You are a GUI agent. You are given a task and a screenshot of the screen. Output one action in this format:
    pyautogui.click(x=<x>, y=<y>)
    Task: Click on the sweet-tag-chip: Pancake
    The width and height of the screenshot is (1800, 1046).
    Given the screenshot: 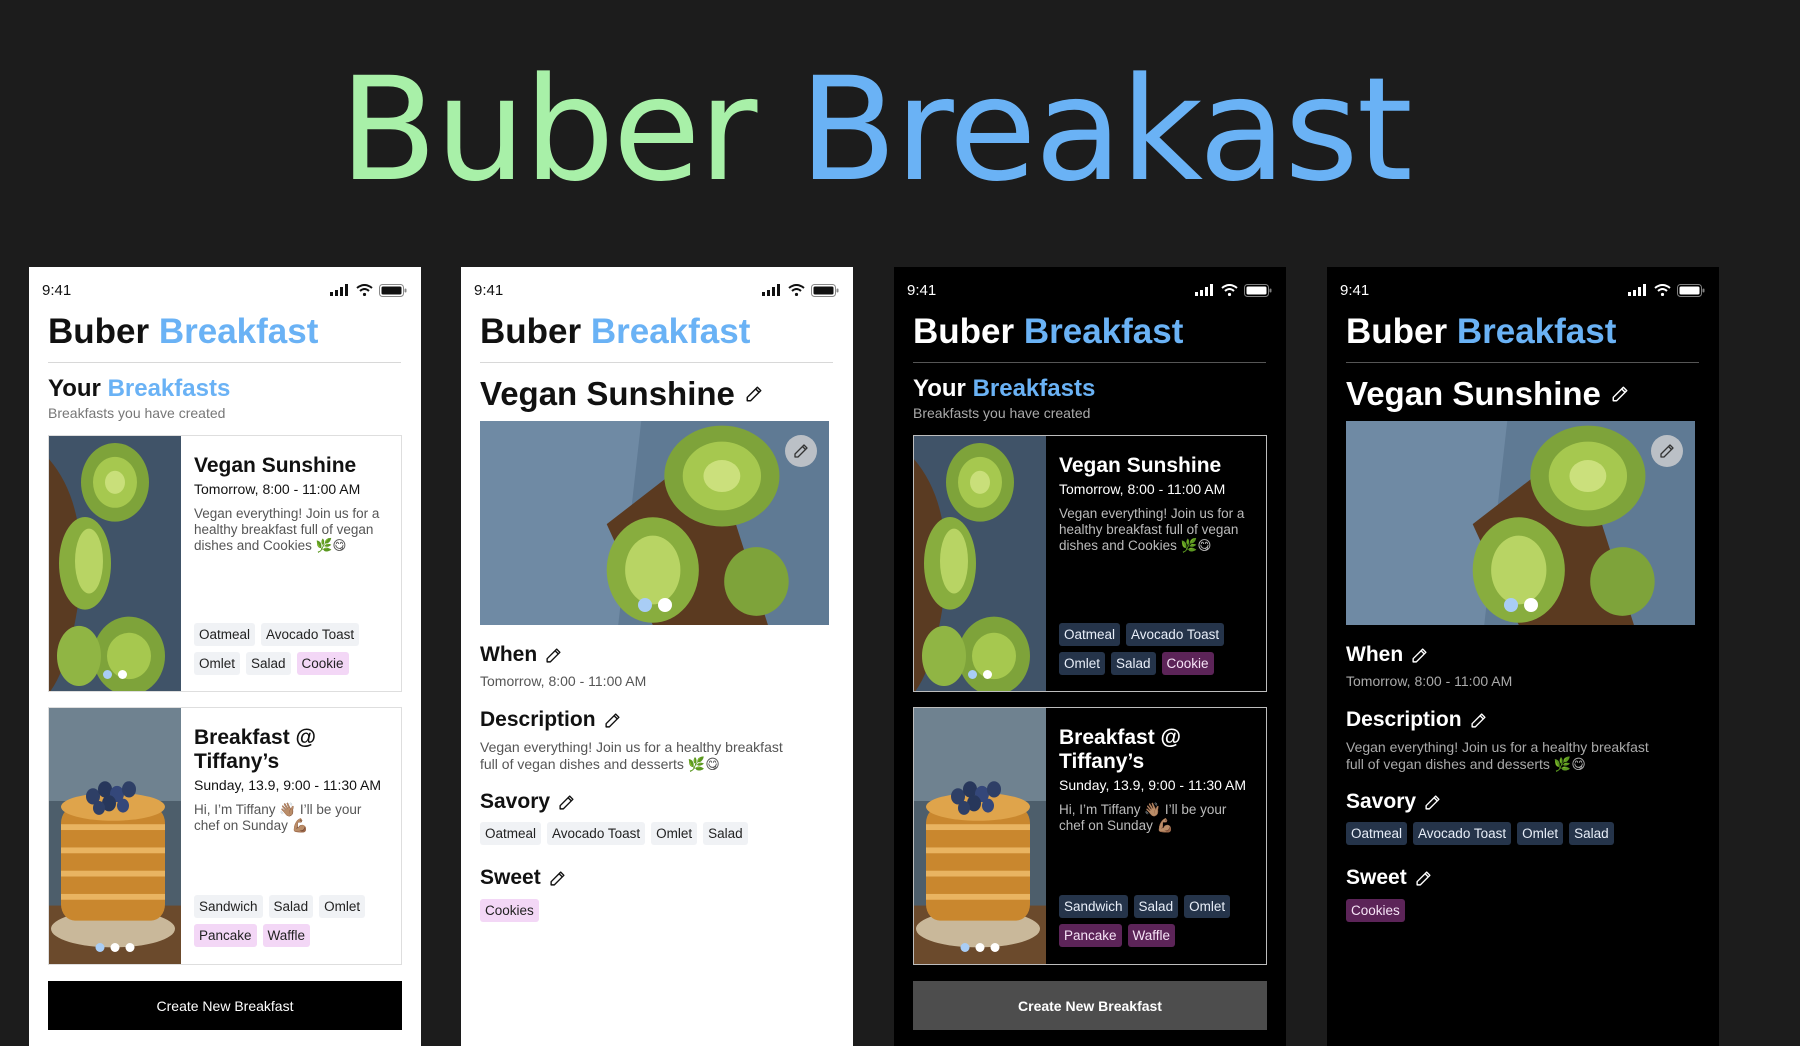 What is the action you would take?
    pyautogui.click(x=225, y=935)
    